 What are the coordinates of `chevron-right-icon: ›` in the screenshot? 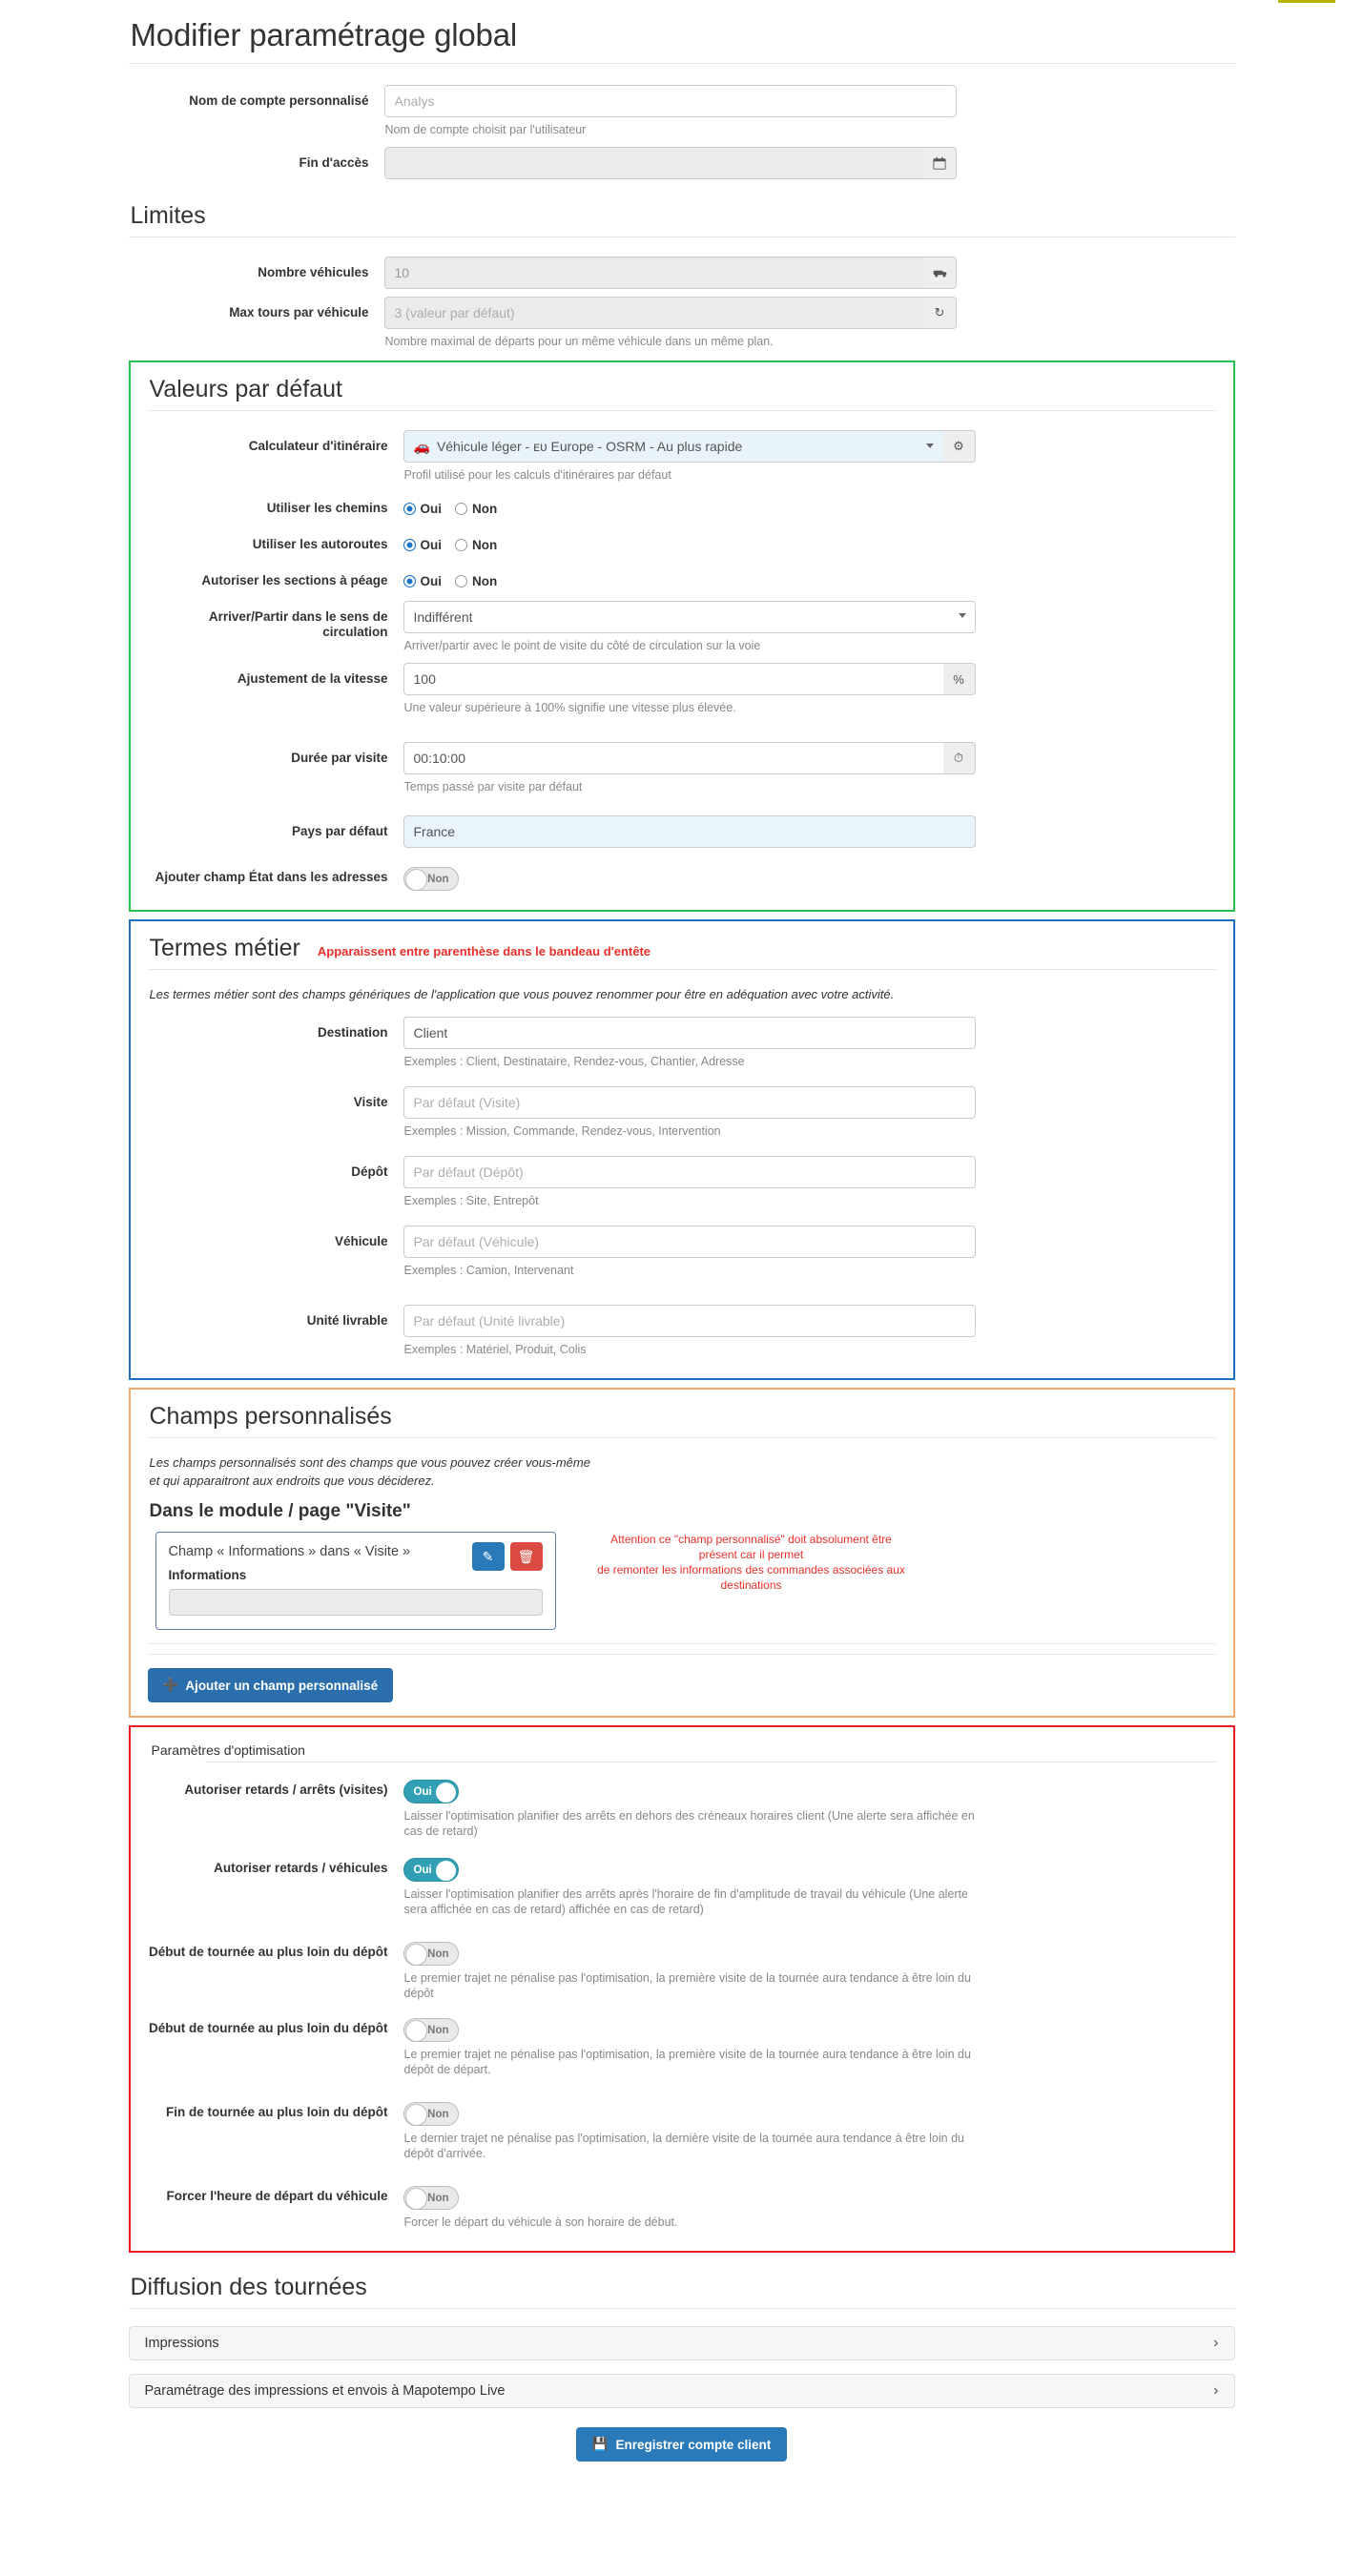 It's located at (1216, 2343).